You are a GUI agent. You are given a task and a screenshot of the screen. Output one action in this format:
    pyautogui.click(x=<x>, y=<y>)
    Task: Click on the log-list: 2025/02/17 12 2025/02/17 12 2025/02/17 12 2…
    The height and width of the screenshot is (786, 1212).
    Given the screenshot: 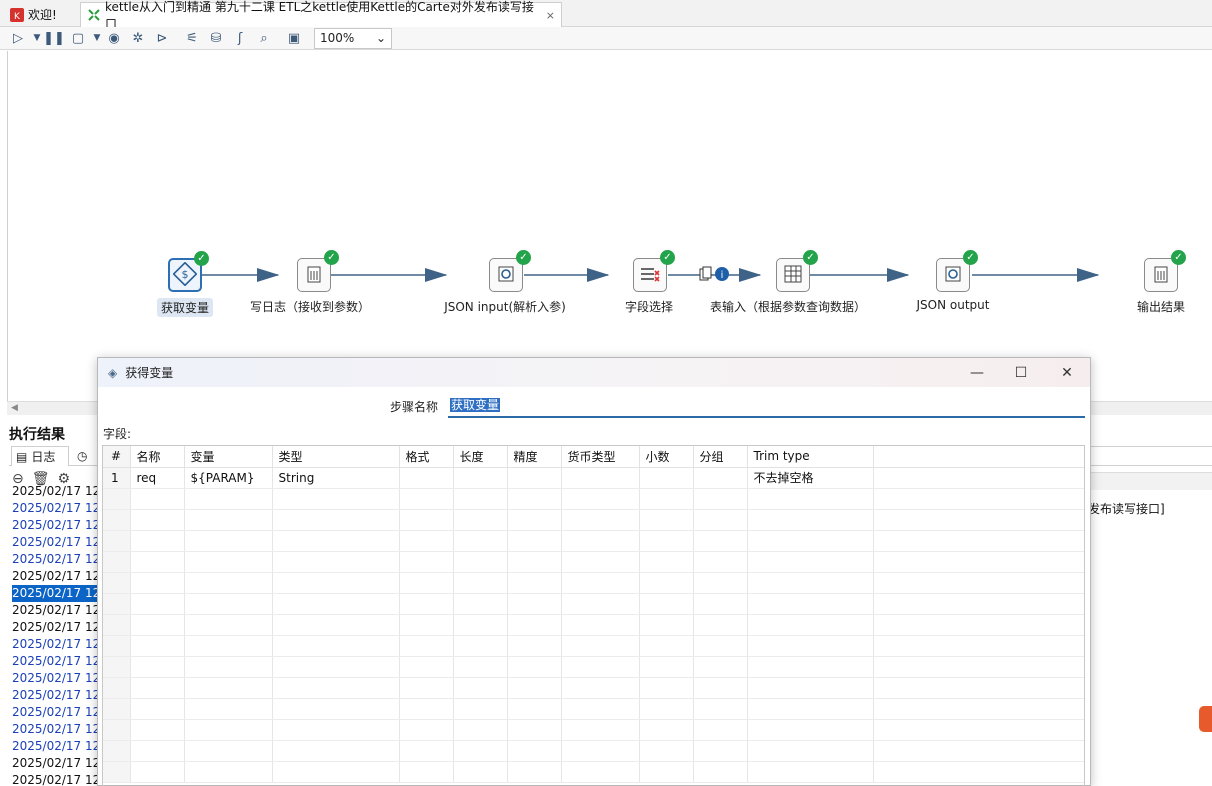 What is the action you would take?
    pyautogui.click(x=55, y=634)
    